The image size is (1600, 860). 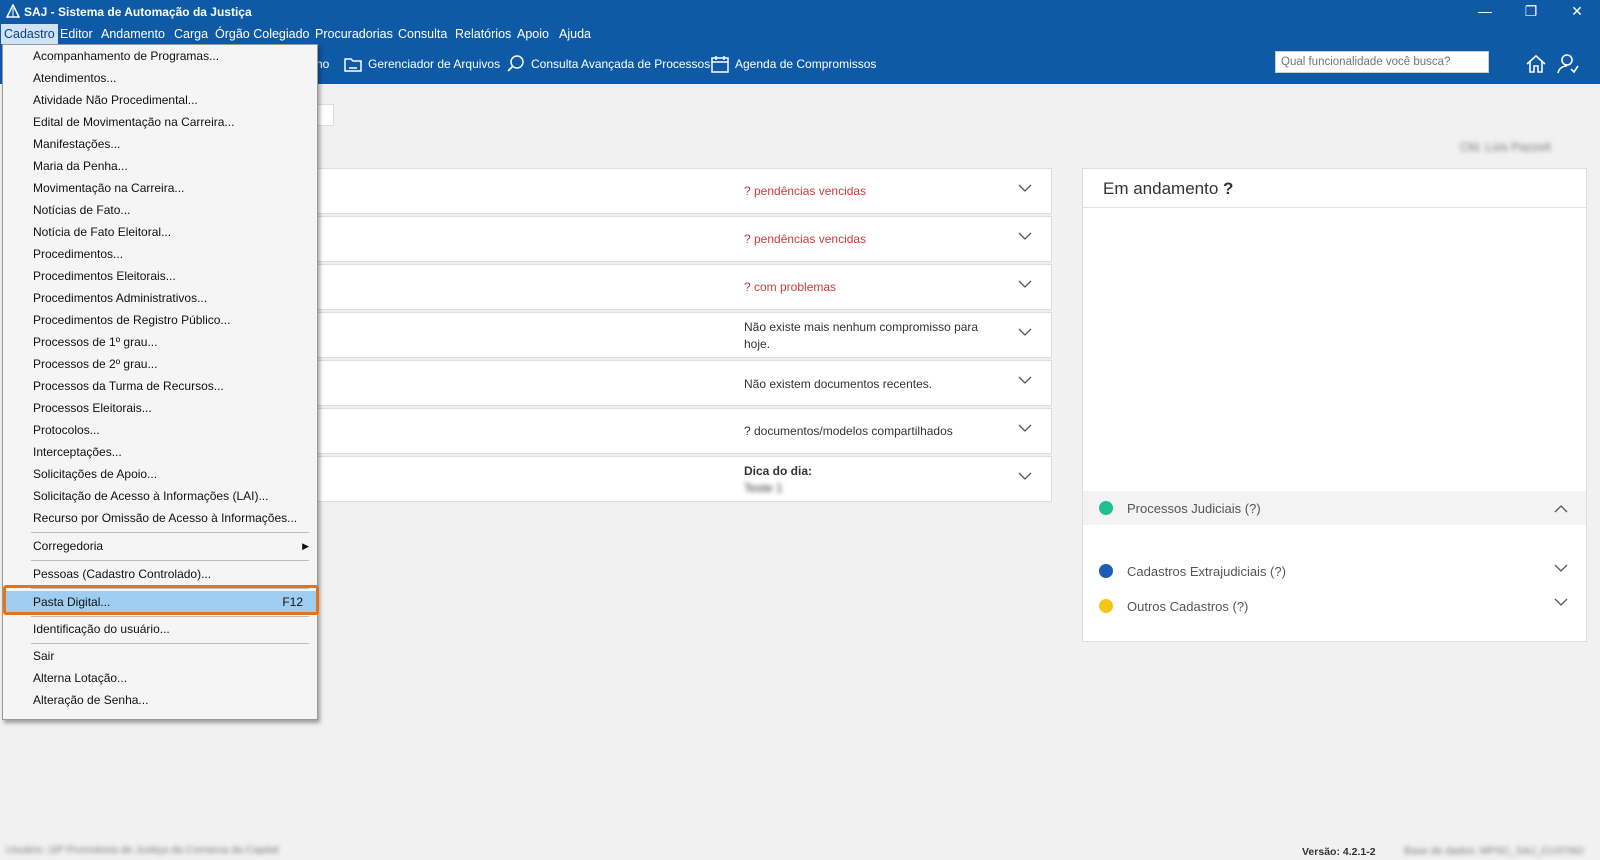 What do you see at coordinates (138, 12) in the screenshot?
I see `window-title: SAJ - Sistema de Automação da Justiça` at bounding box center [138, 12].